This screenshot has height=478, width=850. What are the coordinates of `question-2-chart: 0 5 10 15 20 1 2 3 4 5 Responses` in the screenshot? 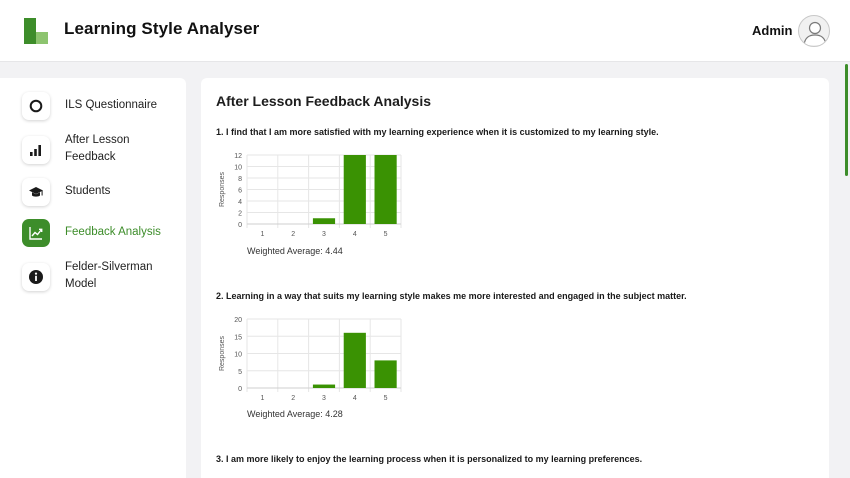 It's located at (313, 368).